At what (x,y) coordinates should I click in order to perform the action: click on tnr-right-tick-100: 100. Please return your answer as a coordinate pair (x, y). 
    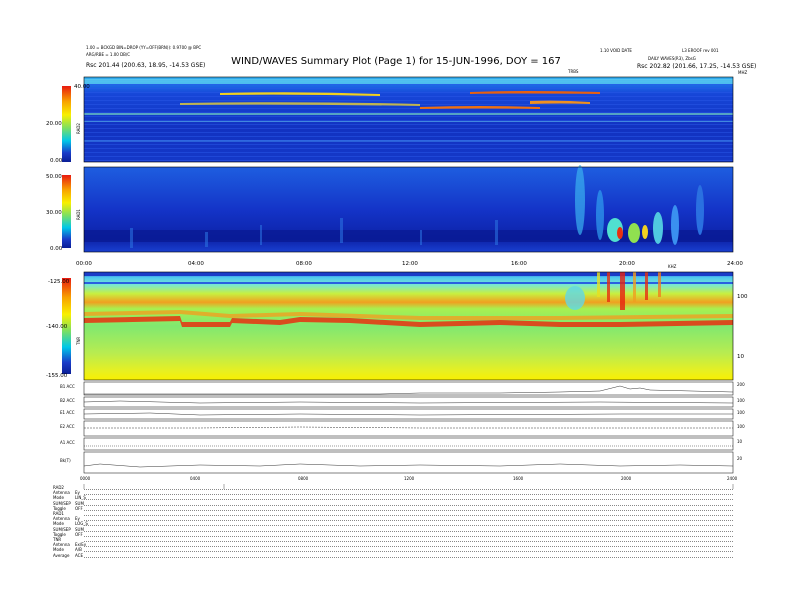
    Looking at the image, I should click on (742, 297).